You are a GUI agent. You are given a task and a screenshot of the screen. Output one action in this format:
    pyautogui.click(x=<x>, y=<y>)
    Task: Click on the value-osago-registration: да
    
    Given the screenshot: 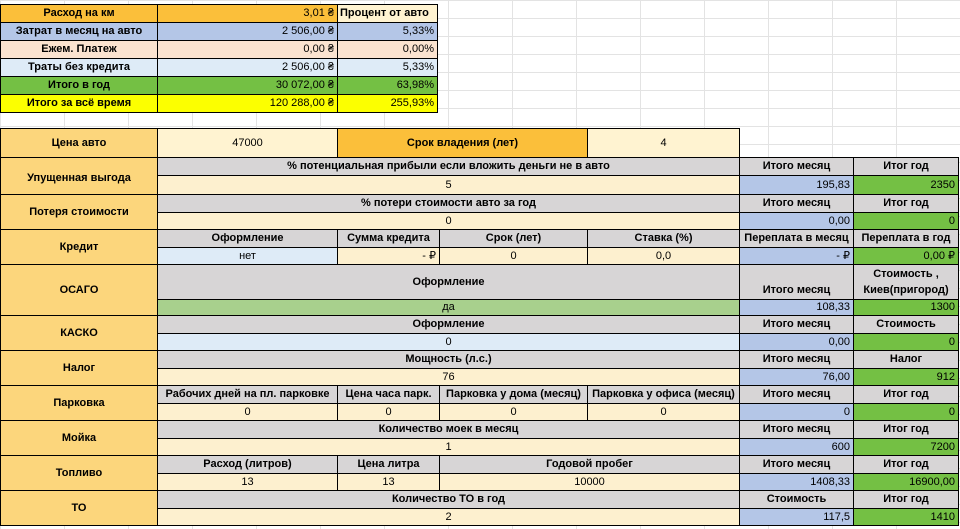 What is the action you would take?
    pyautogui.click(x=448, y=307)
    